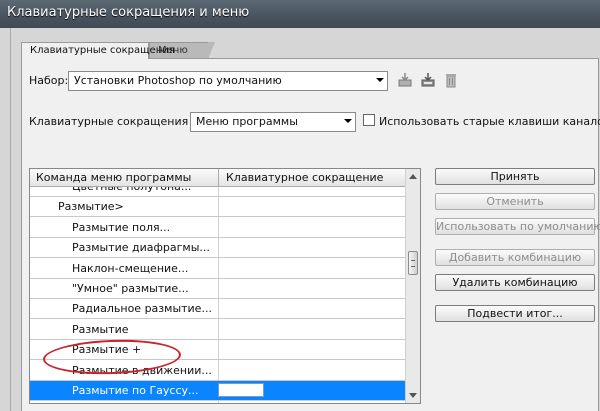 The height and width of the screenshot is (411, 600). Describe the element at coordinates (428, 80) in the screenshot. I see `save-set-as-icon` at that location.